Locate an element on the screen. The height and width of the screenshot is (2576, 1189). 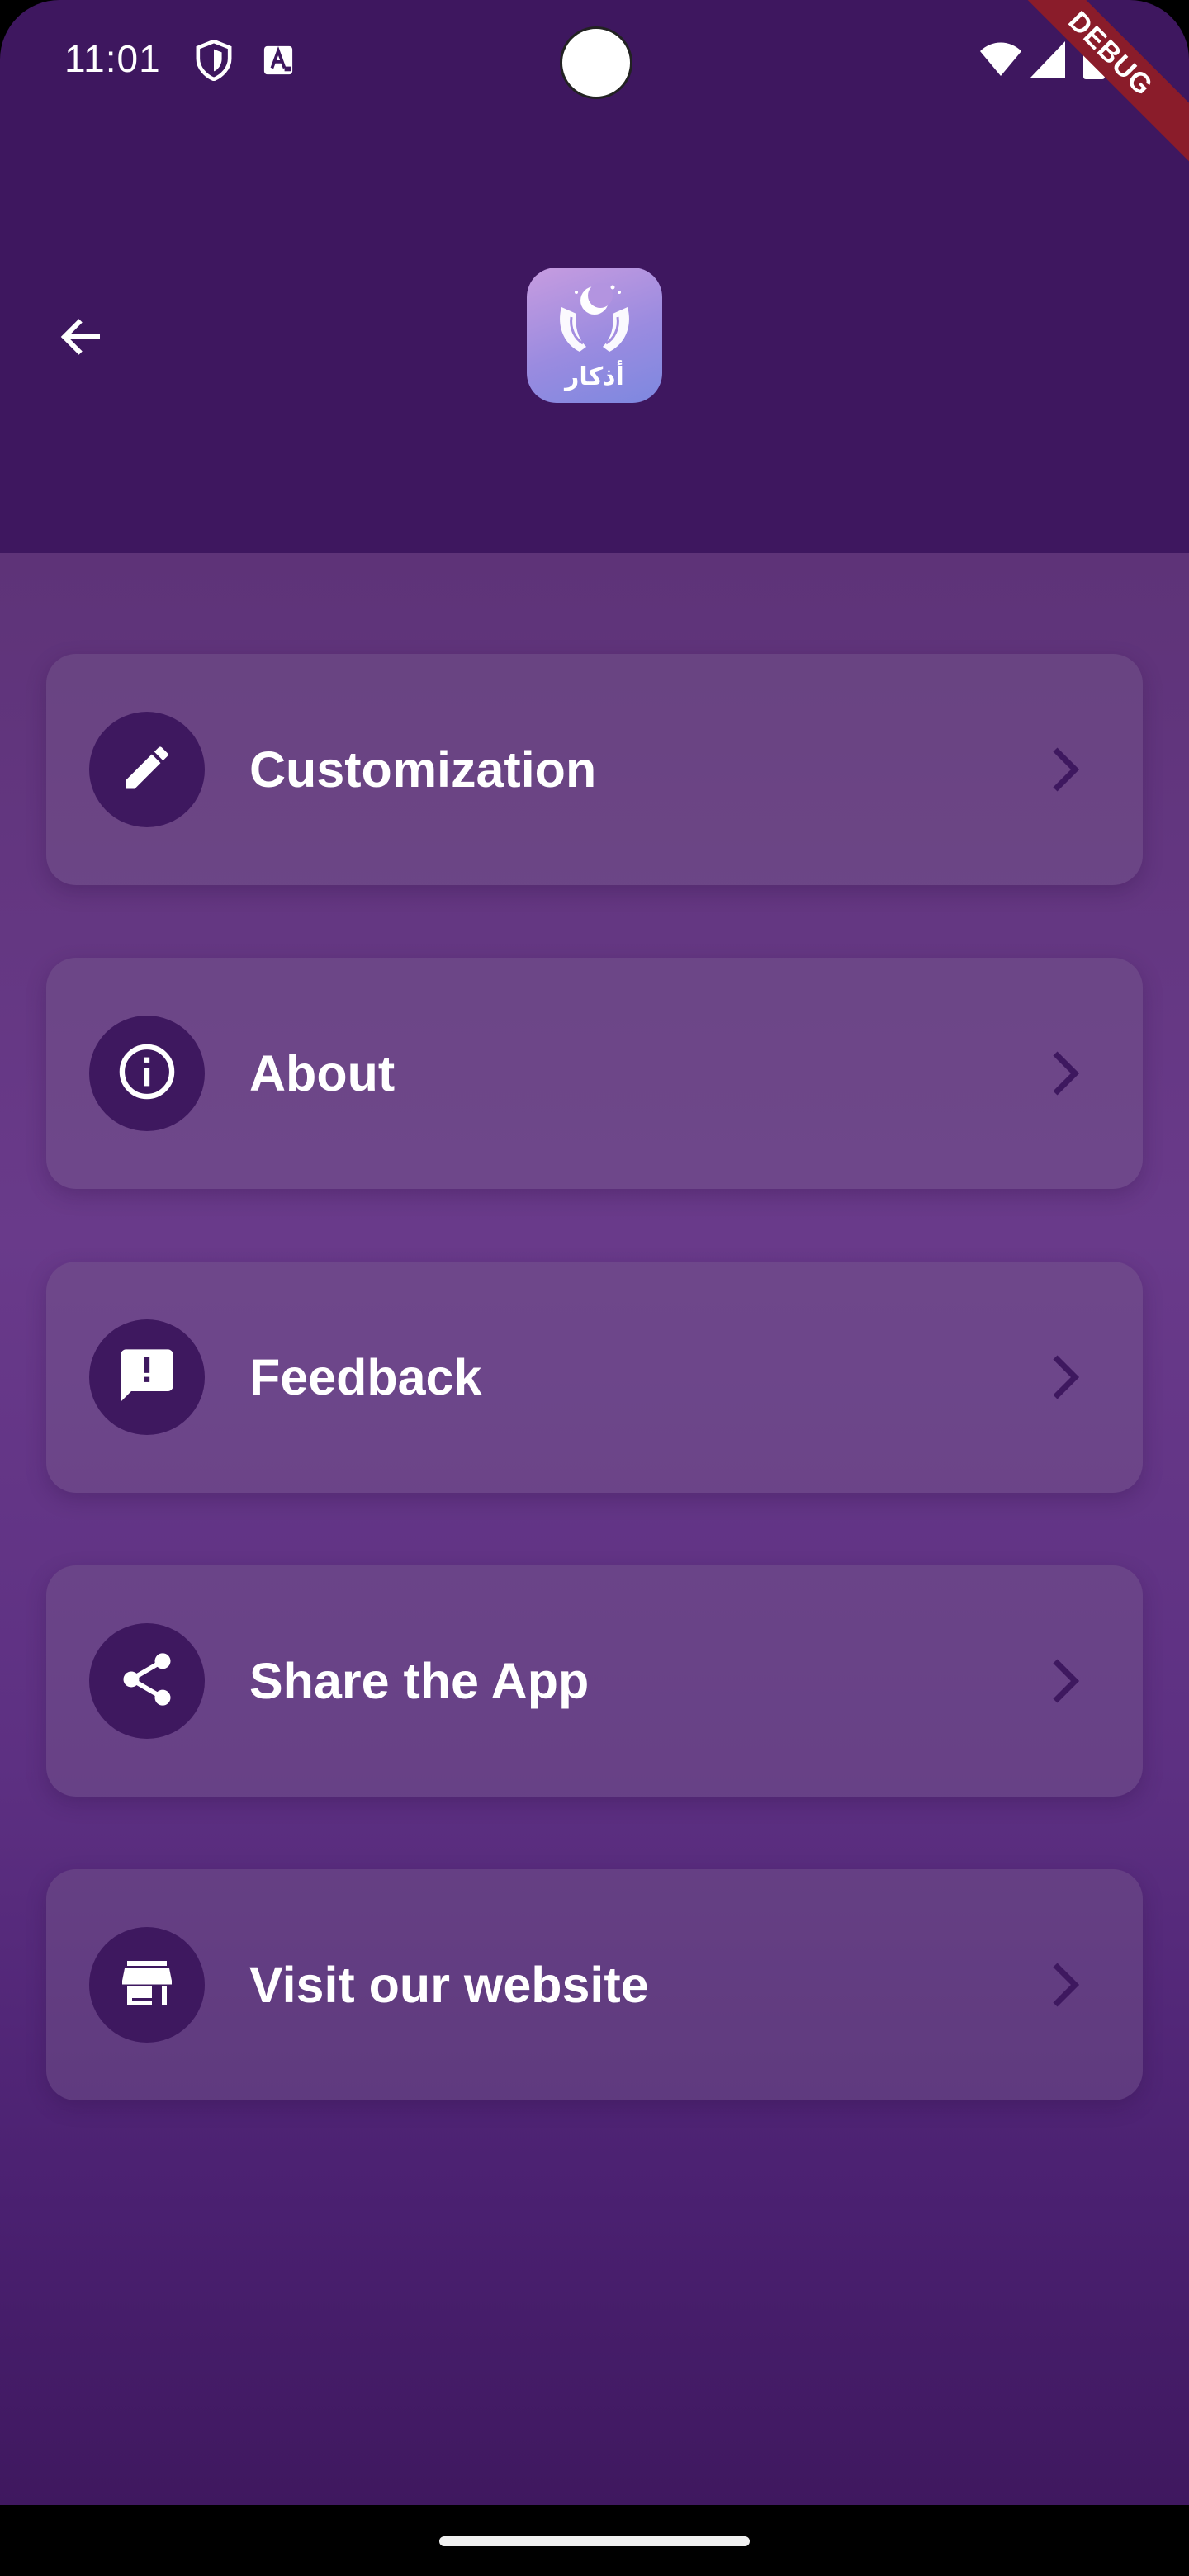
menu-item-website: Visit our website is located at coordinates (594, 1984).